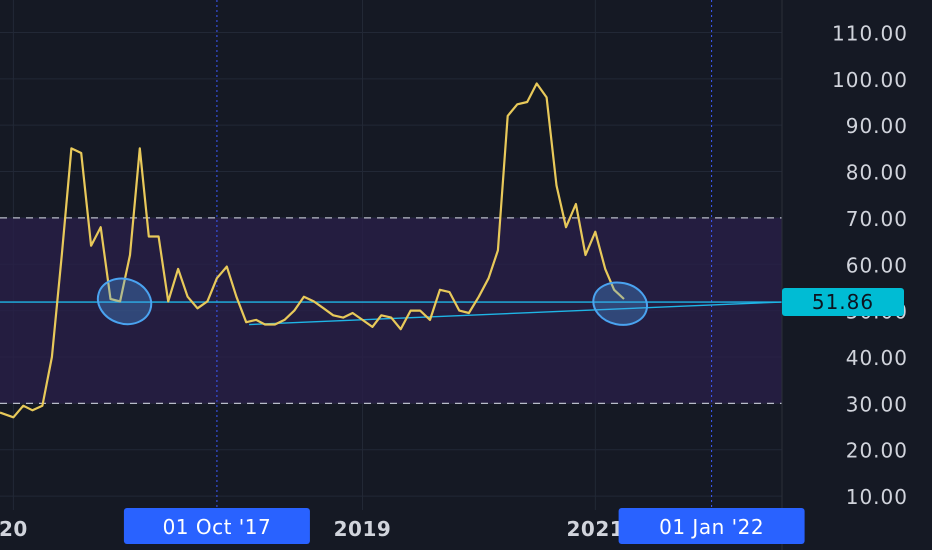 The width and height of the screenshot is (932, 550). I want to click on last-value-marker: 51.86, so click(843, 302).